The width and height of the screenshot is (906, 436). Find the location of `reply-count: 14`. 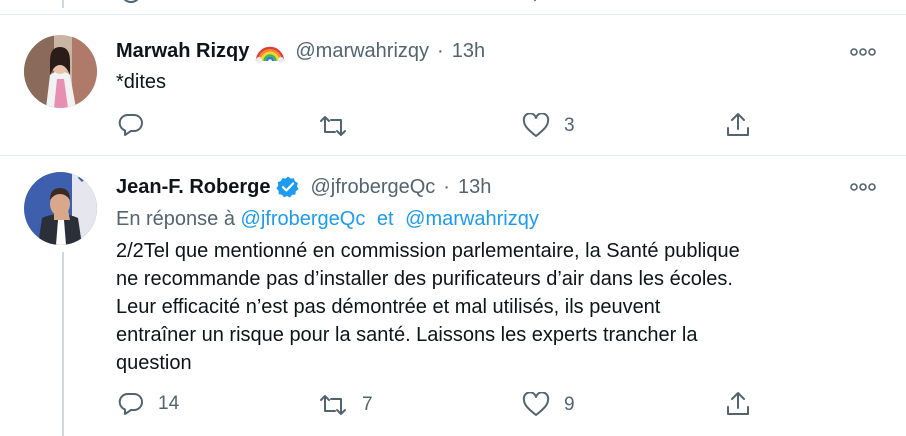

reply-count: 14 is located at coordinates (169, 403).